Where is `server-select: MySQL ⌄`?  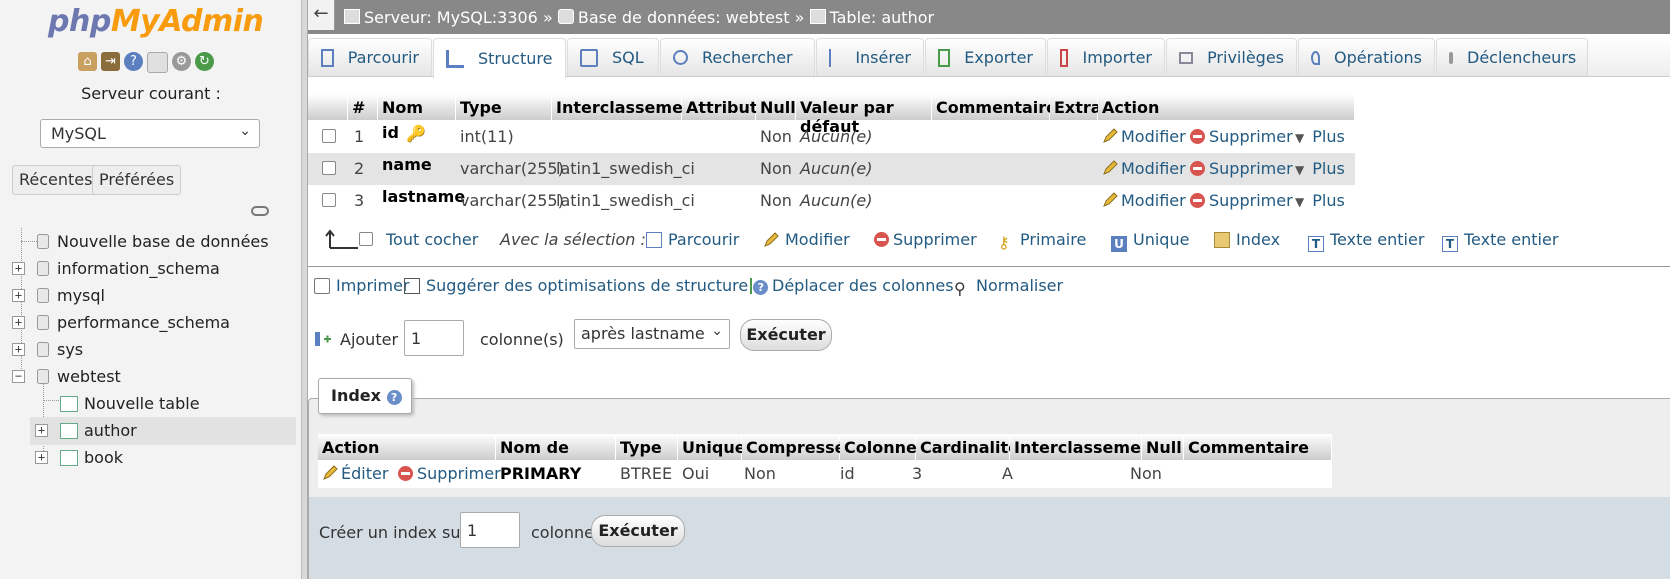 server-select: MySQL ⌄ is located at coordinates (150, 133).